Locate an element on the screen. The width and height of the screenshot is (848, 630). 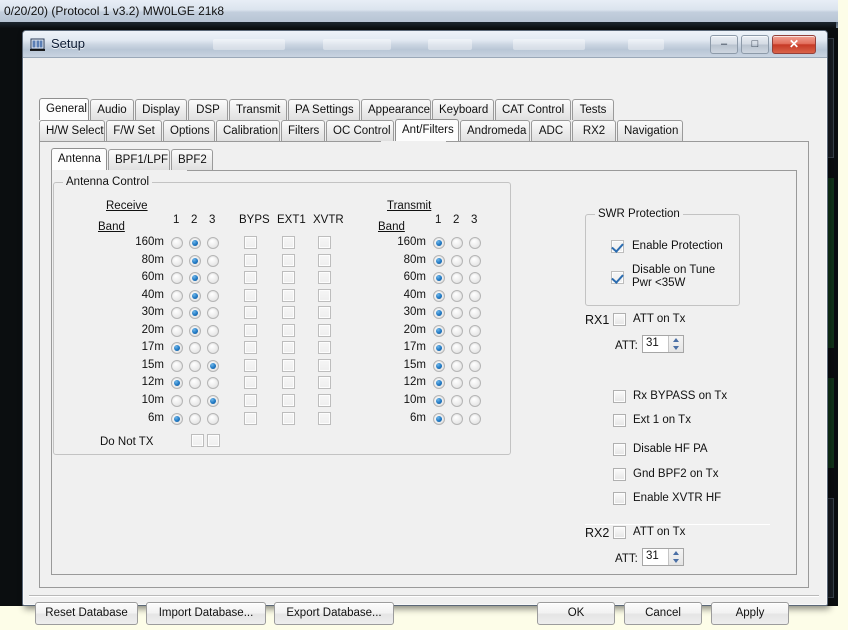
ext1-checkbox-6m is located at coordinates (288, 418).